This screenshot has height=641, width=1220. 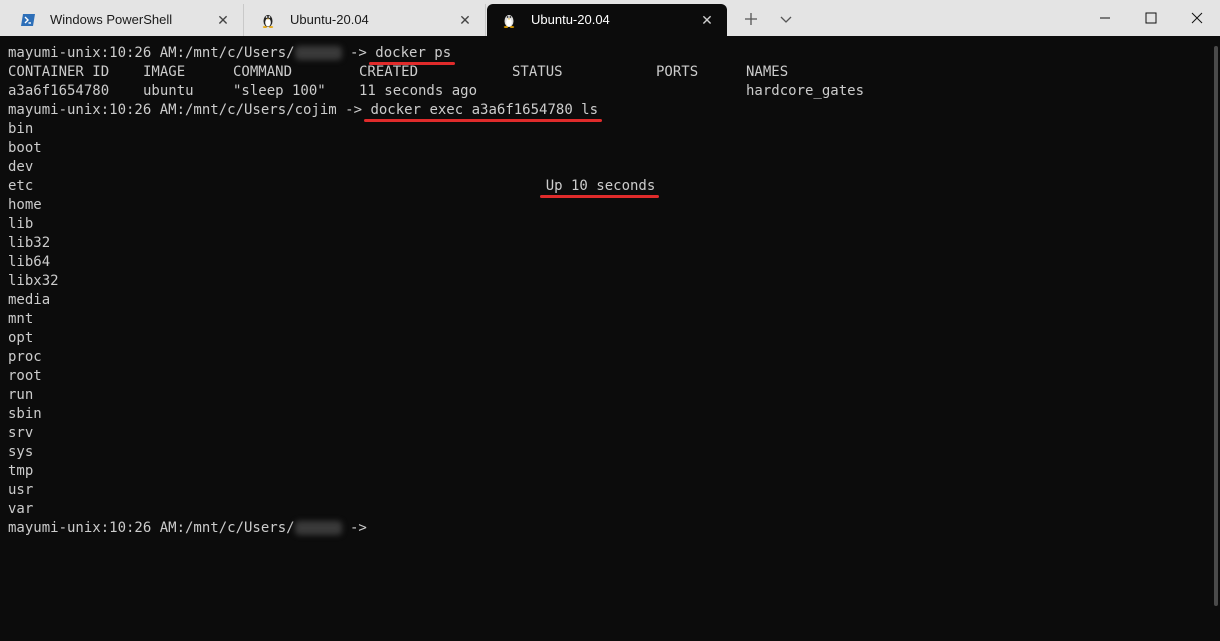 I want to click on list-item: lib32, so click(x=29, y=243).